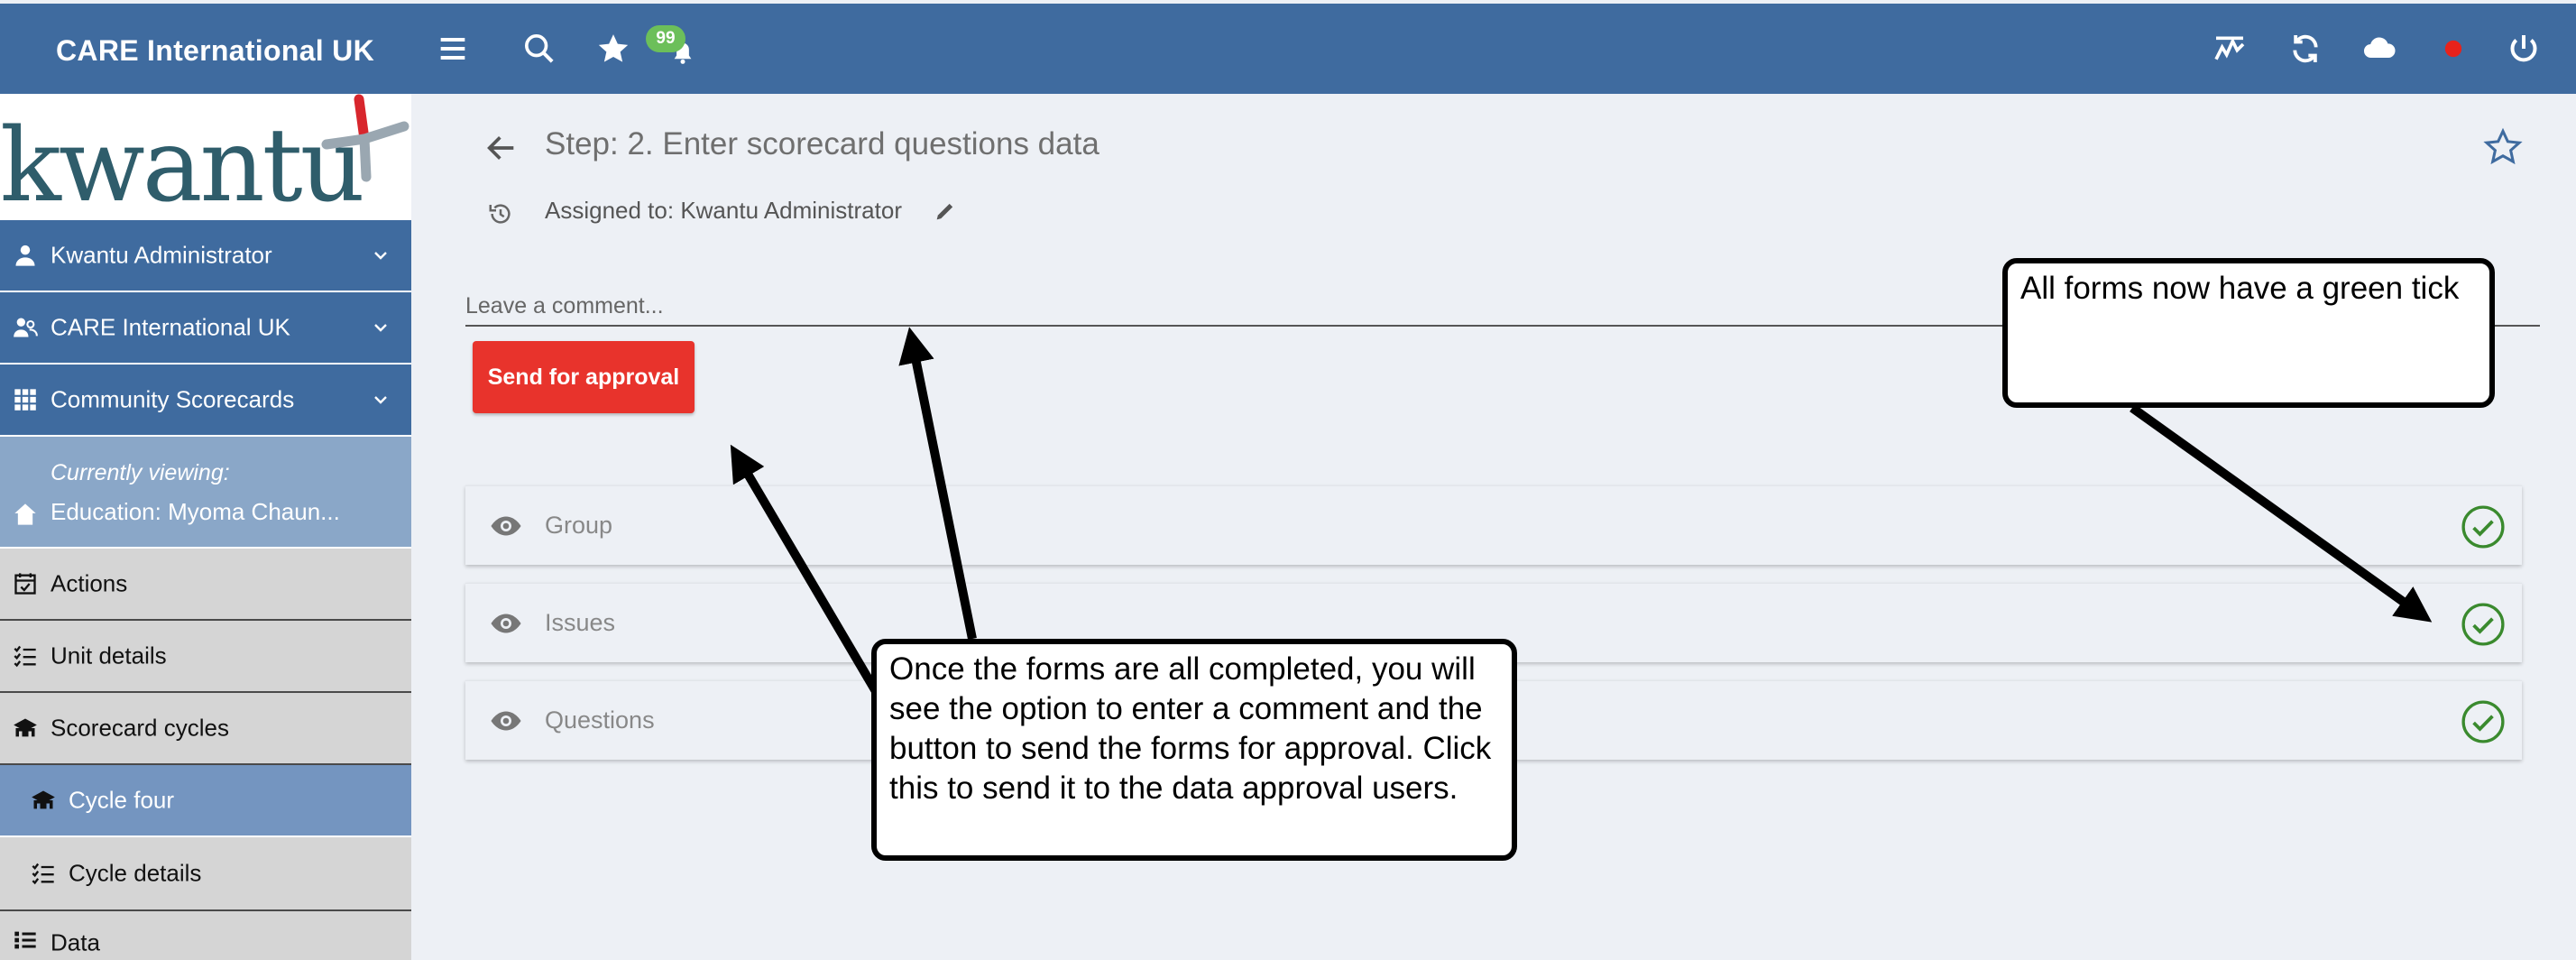 The image size is (2576, 960). What do you see at coordinates (2503, 147) in the screenshot?
I see `favourite-star-icon` at bounding box center [2503, 147].